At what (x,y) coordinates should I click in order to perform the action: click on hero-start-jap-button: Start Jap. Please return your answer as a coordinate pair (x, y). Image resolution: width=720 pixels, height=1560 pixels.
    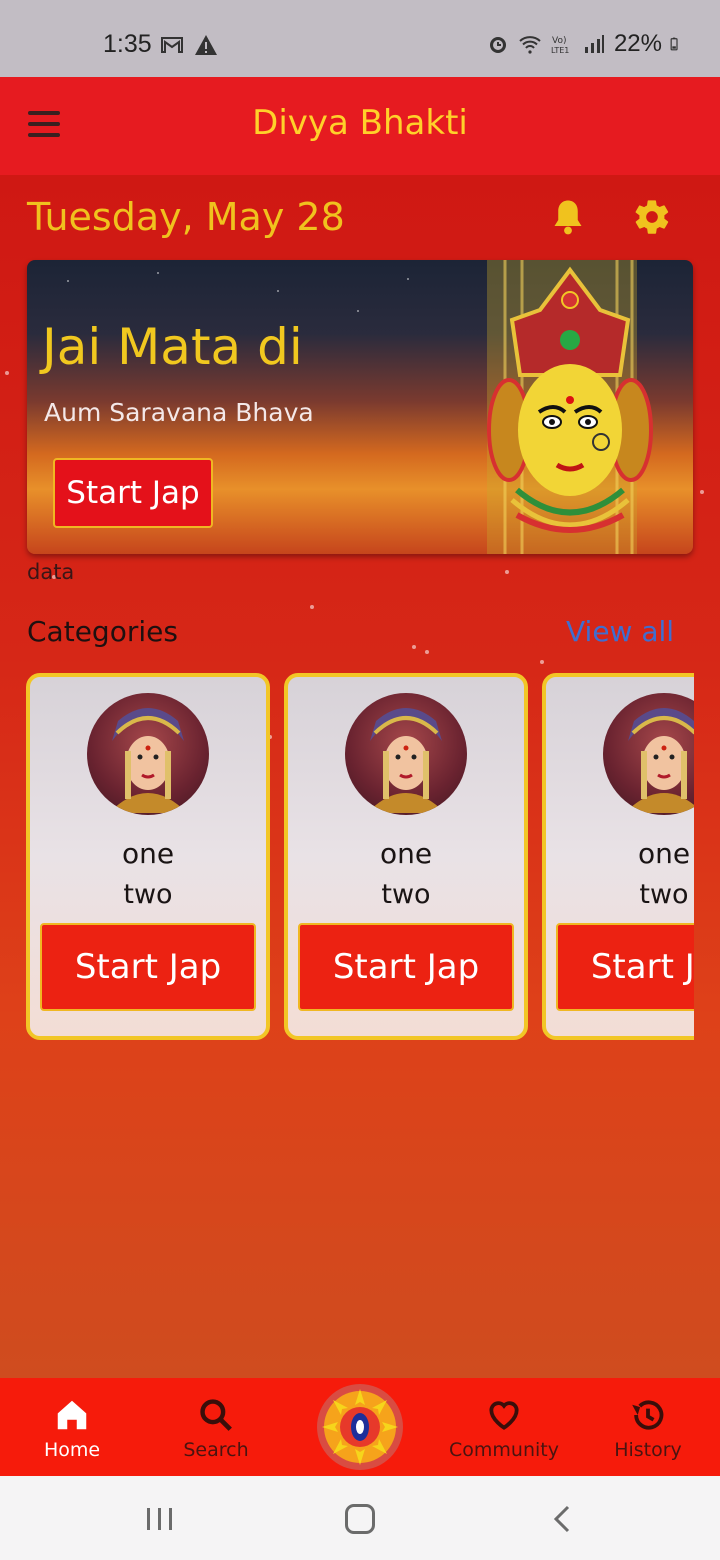
    Looking at the image, I should click on (133, 493).